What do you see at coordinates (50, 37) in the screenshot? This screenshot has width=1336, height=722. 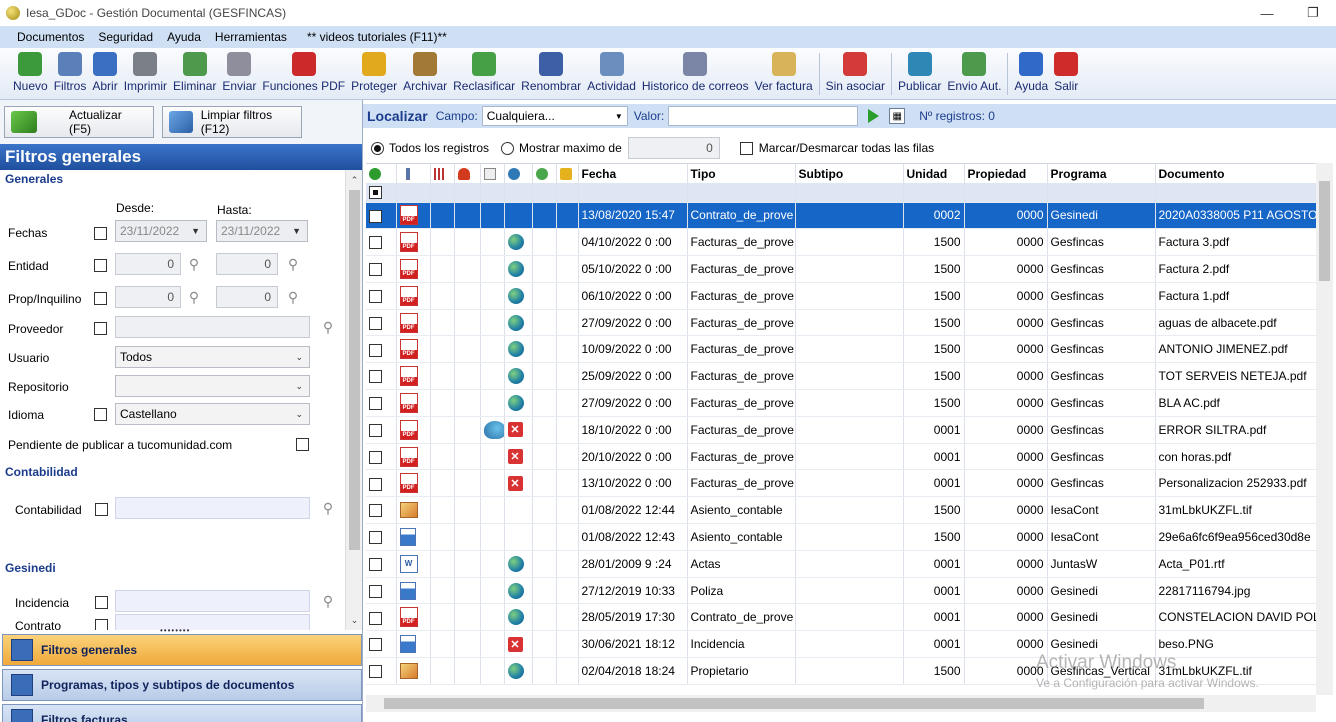 I see `menu-documentos: Documentos` at bounding box center [50, 37].